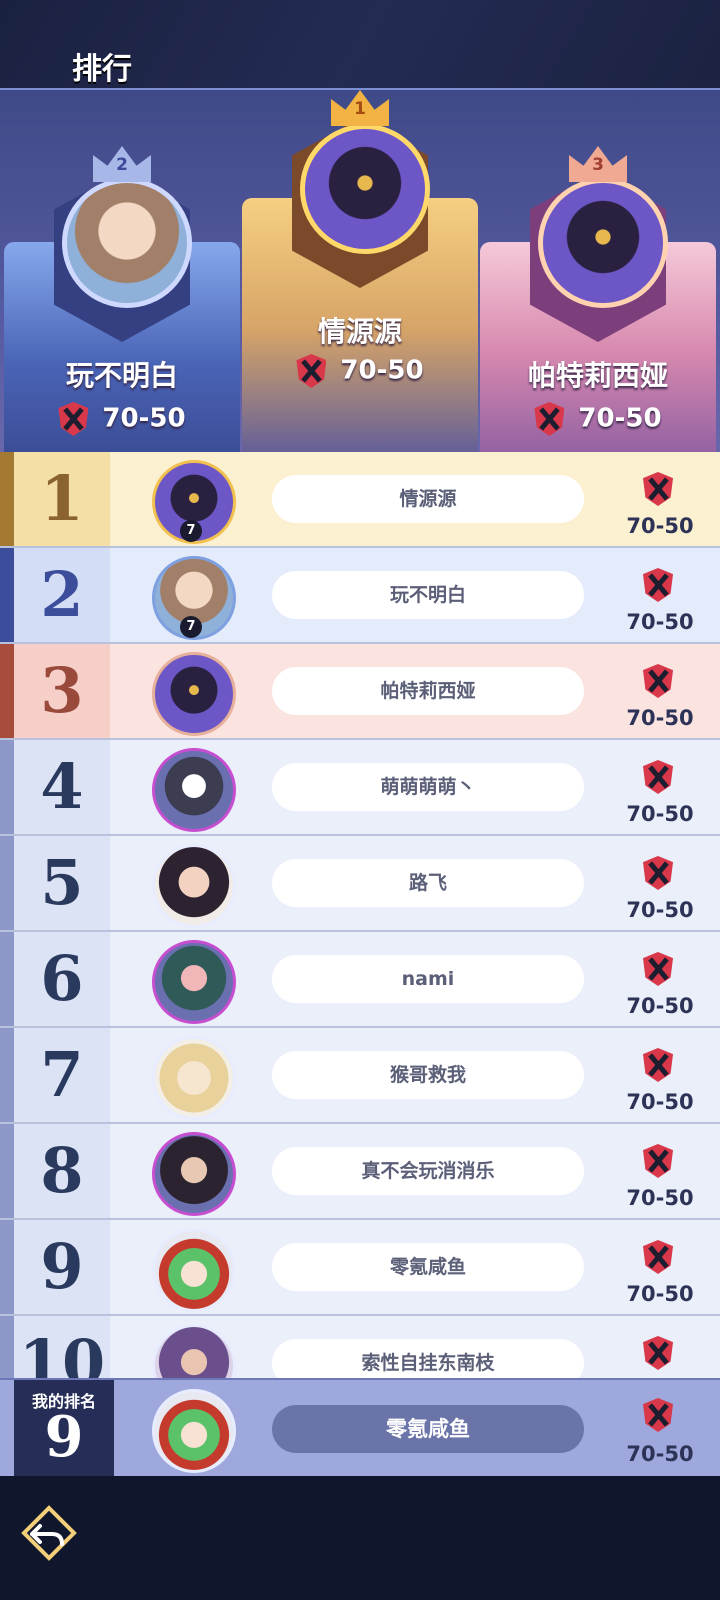 This screenshot has width=720, height=1600. Describe the element at coordinates (102, 69) in the screenshot. I see `page-title: 排行` at that location.